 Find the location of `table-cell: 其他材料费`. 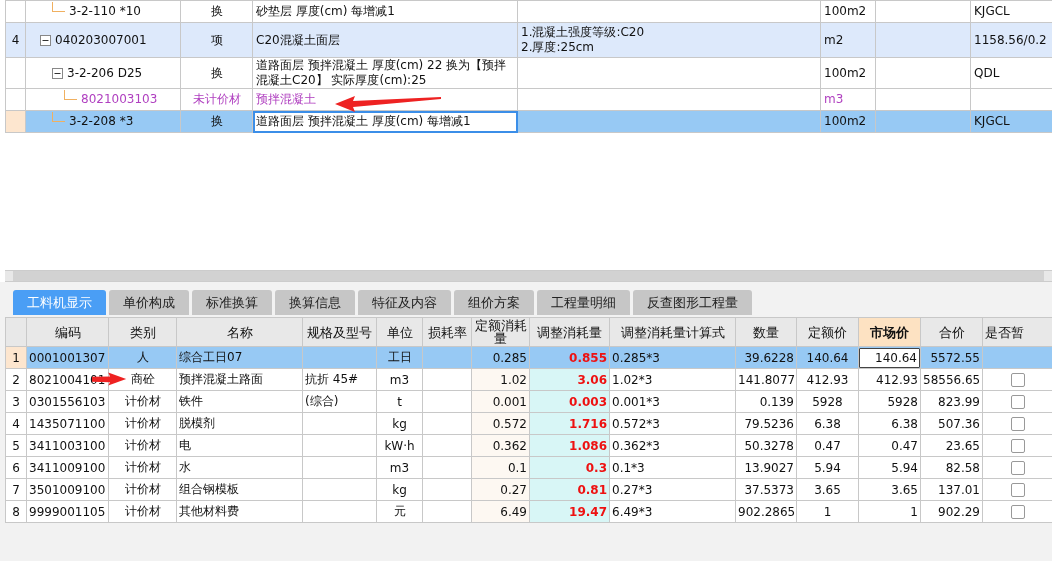

table-cell: 其他材料费 is located at coordinates (209, 511).